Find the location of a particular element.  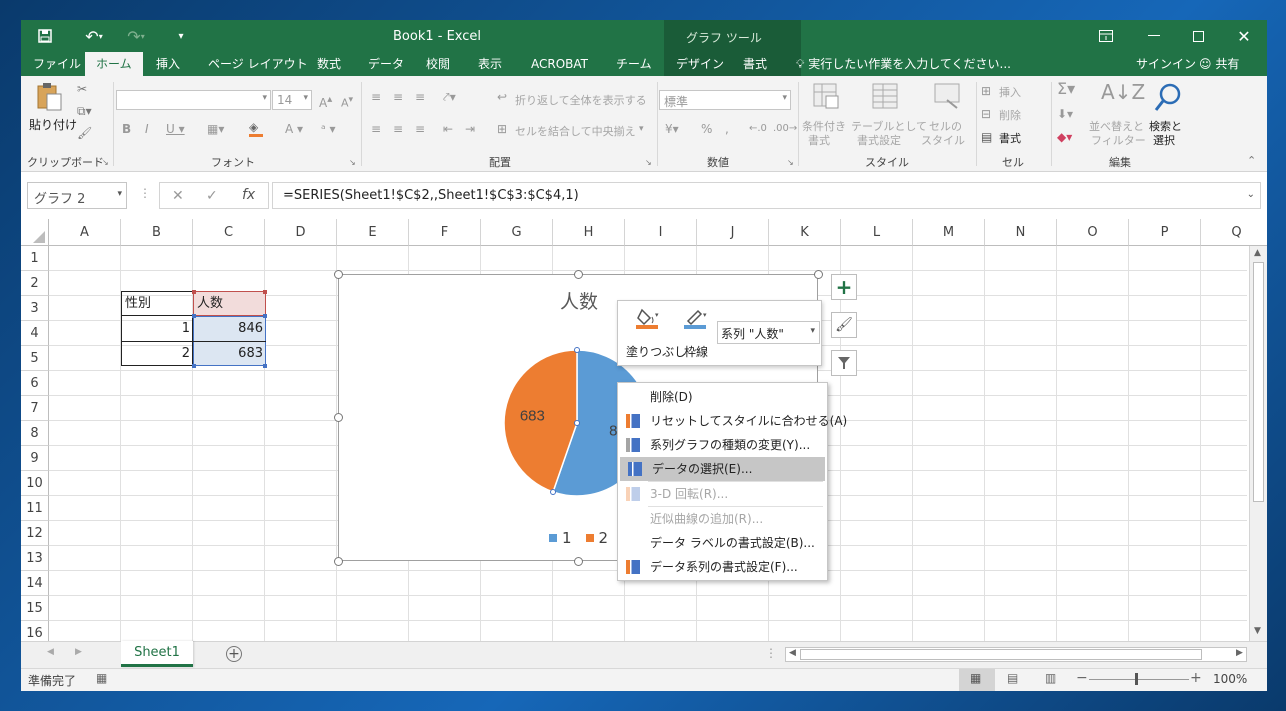

number-format-combo: 標準 ▾ is located at coordinates (725, 100).